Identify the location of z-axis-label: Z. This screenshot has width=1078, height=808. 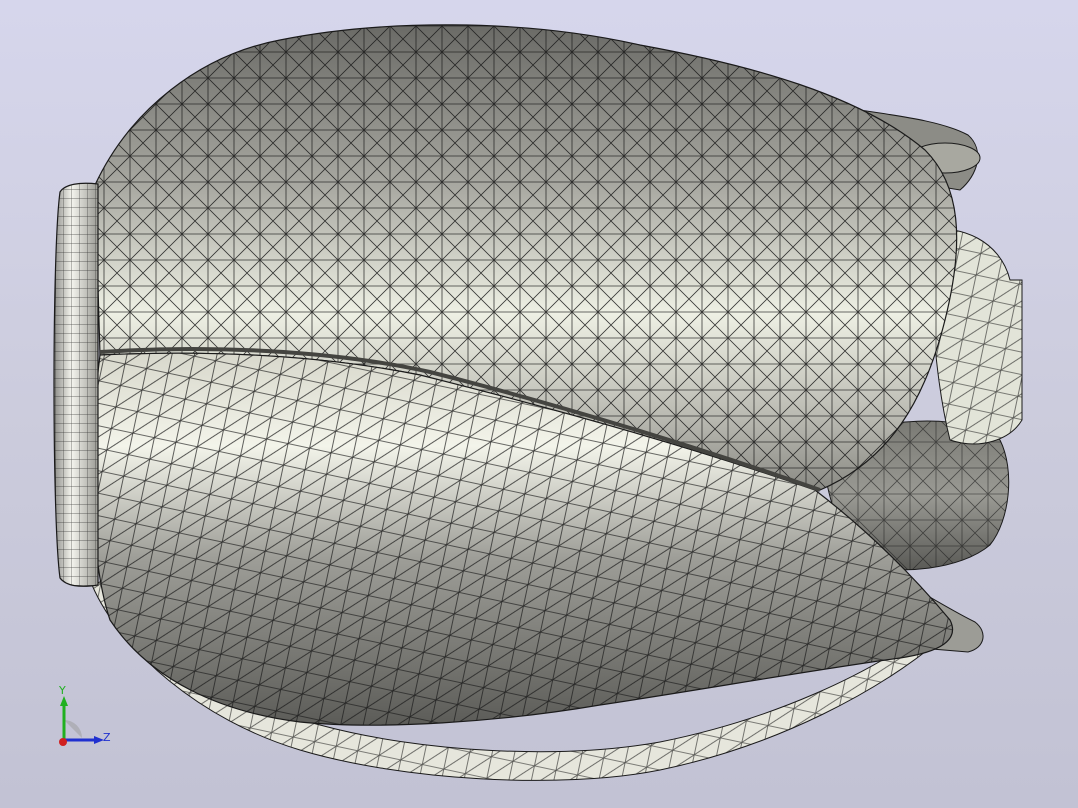
(107, 737).